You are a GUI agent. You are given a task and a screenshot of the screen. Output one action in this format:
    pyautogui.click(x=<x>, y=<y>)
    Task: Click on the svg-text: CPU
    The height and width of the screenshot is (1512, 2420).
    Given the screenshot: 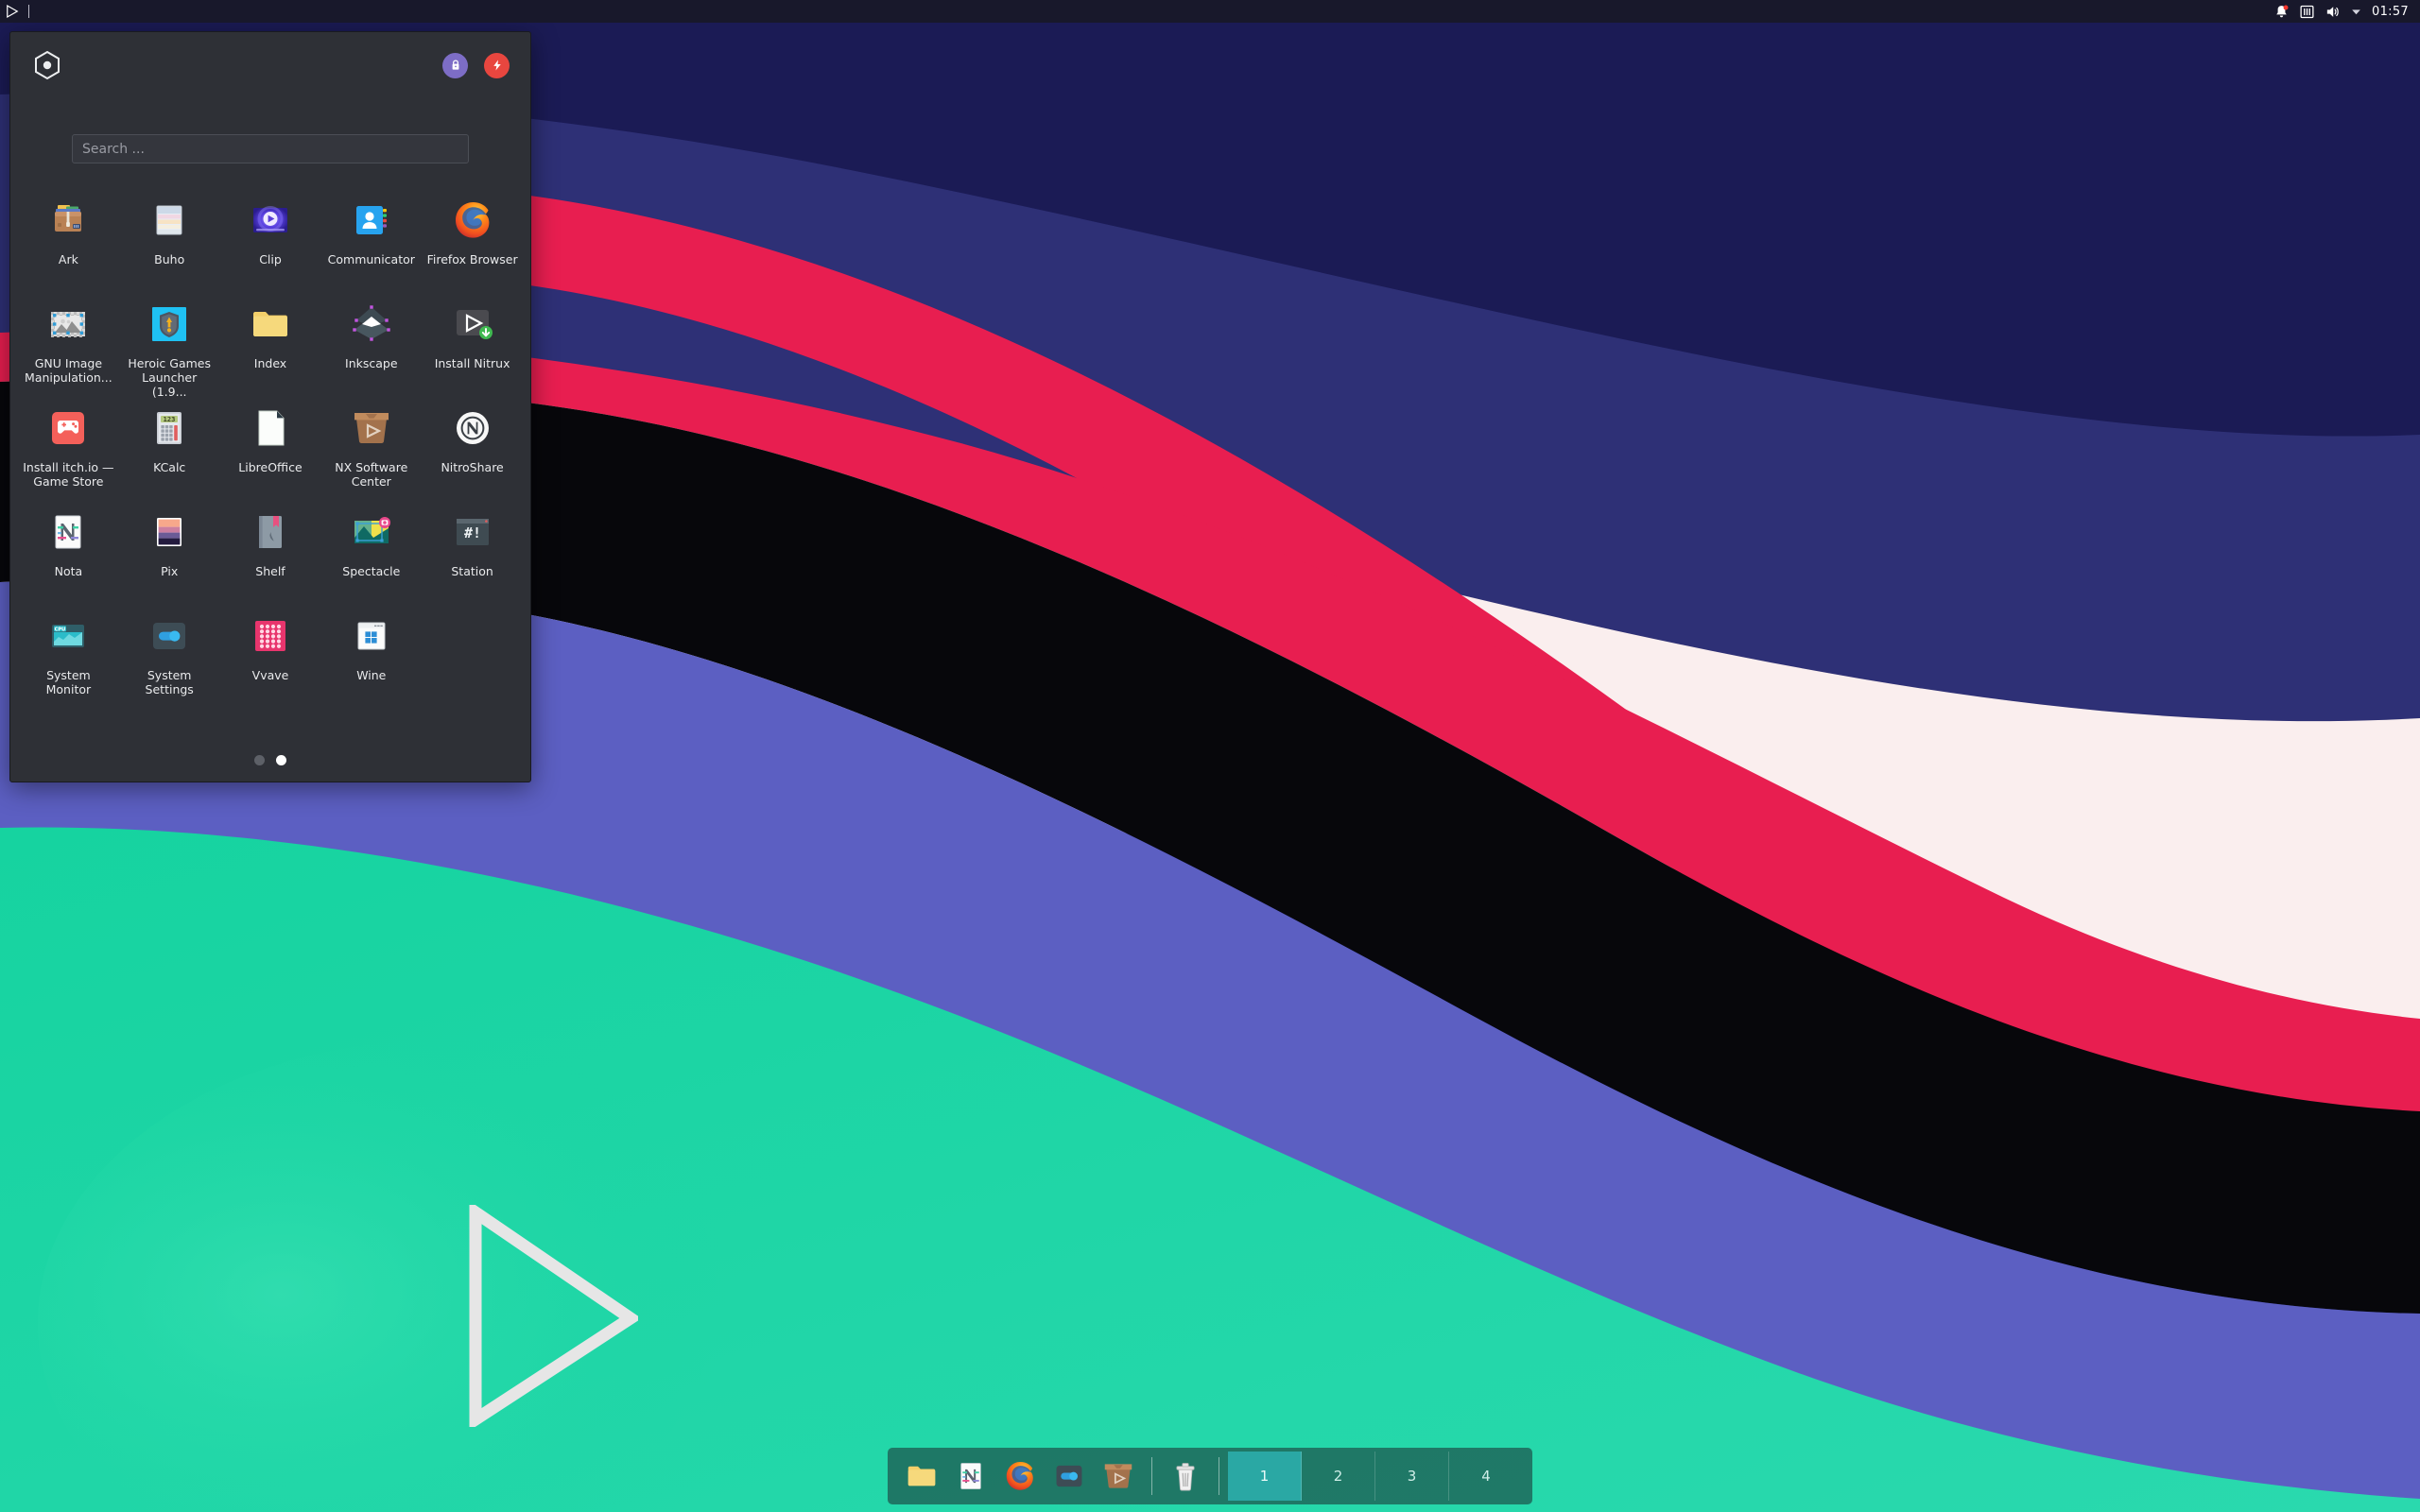 What is the action you would take?
    pyautogui.click(x=60, y=629)
    